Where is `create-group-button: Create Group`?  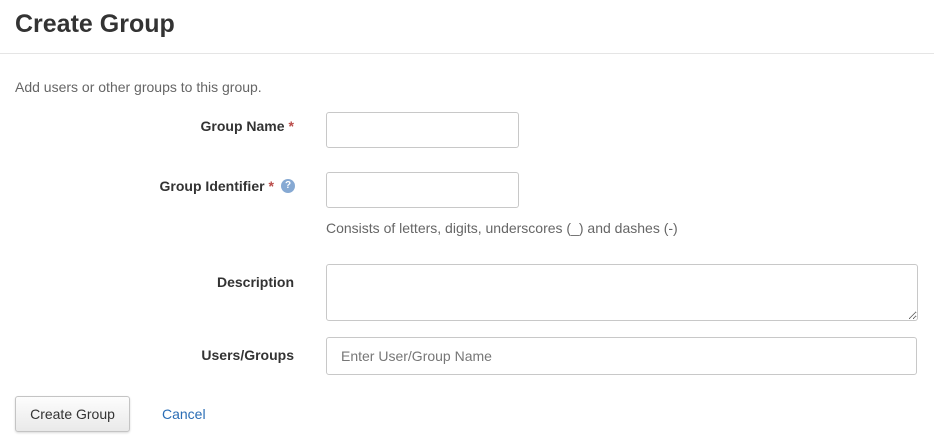
create-group-button: Create Group is located at coordinates (72, 414).